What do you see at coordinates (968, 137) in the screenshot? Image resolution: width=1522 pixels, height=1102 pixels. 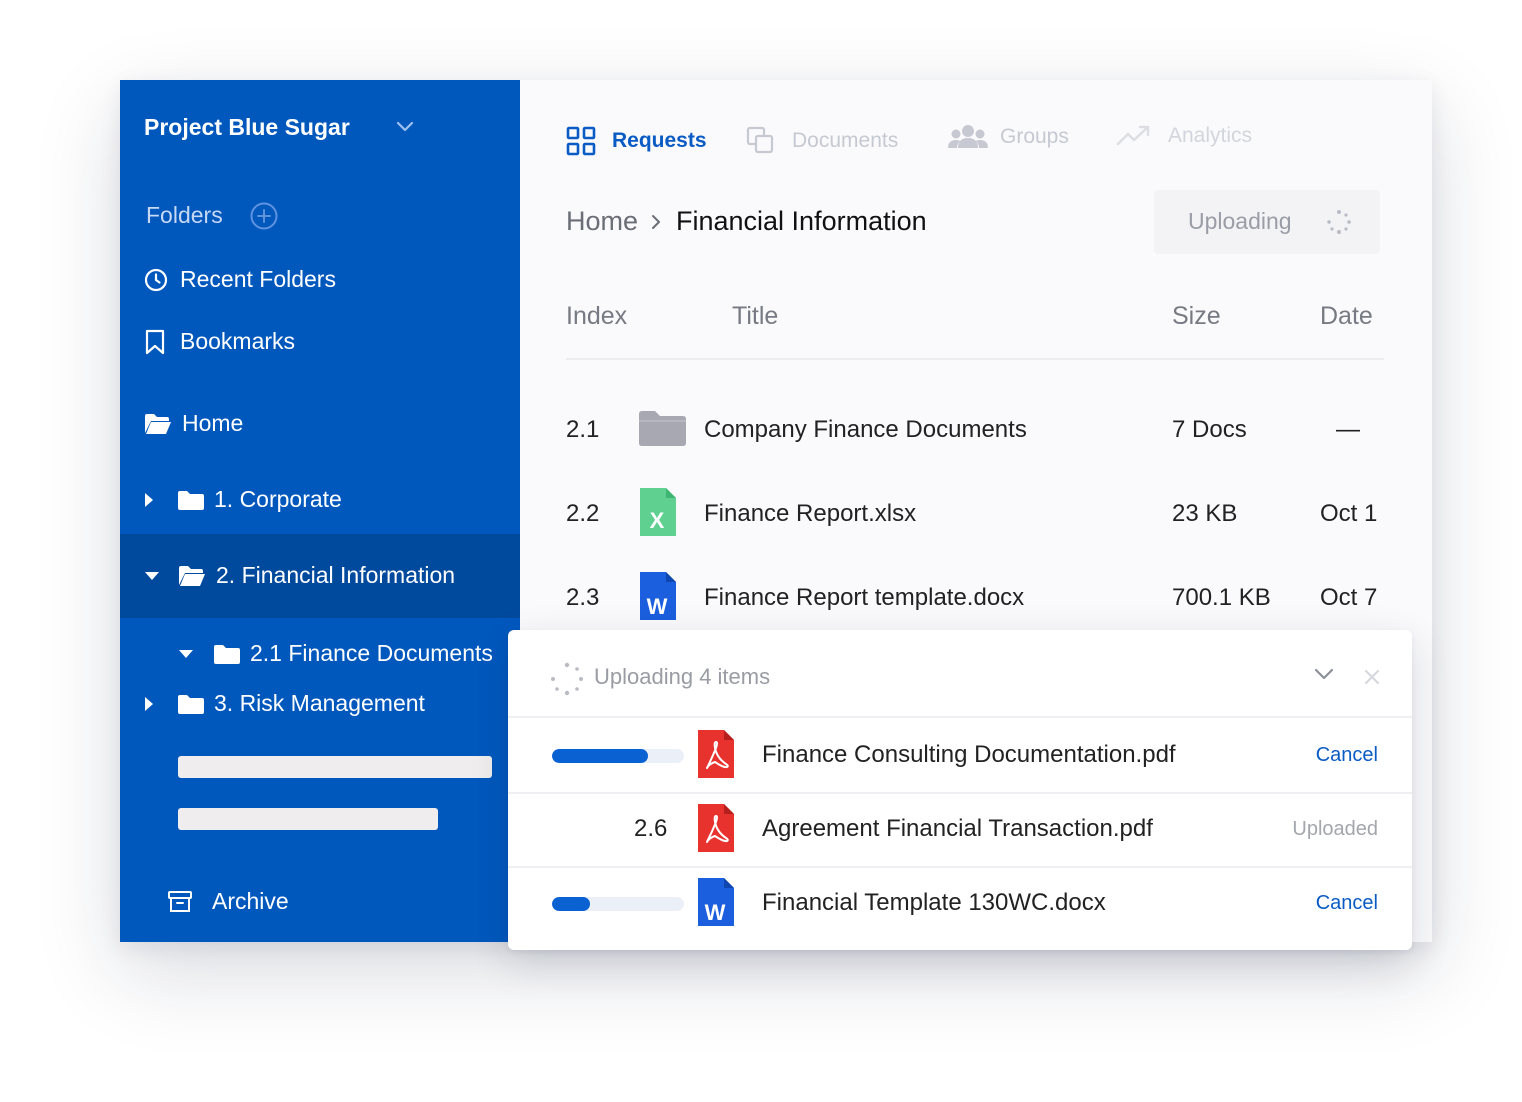 I see `users-icon` at bounding box center [968, 137].